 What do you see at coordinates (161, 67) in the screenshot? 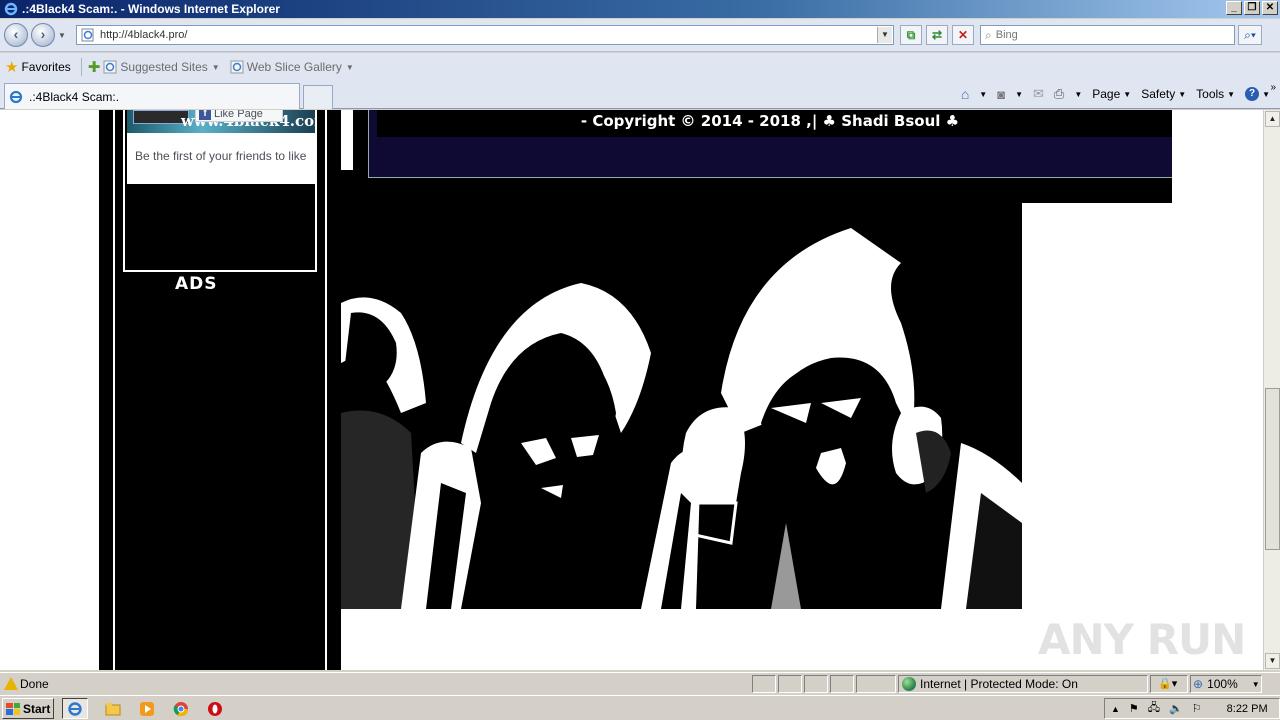
I see `suggested-sites-link: Suggested Sites ▼` at bounding box center [161, 67].